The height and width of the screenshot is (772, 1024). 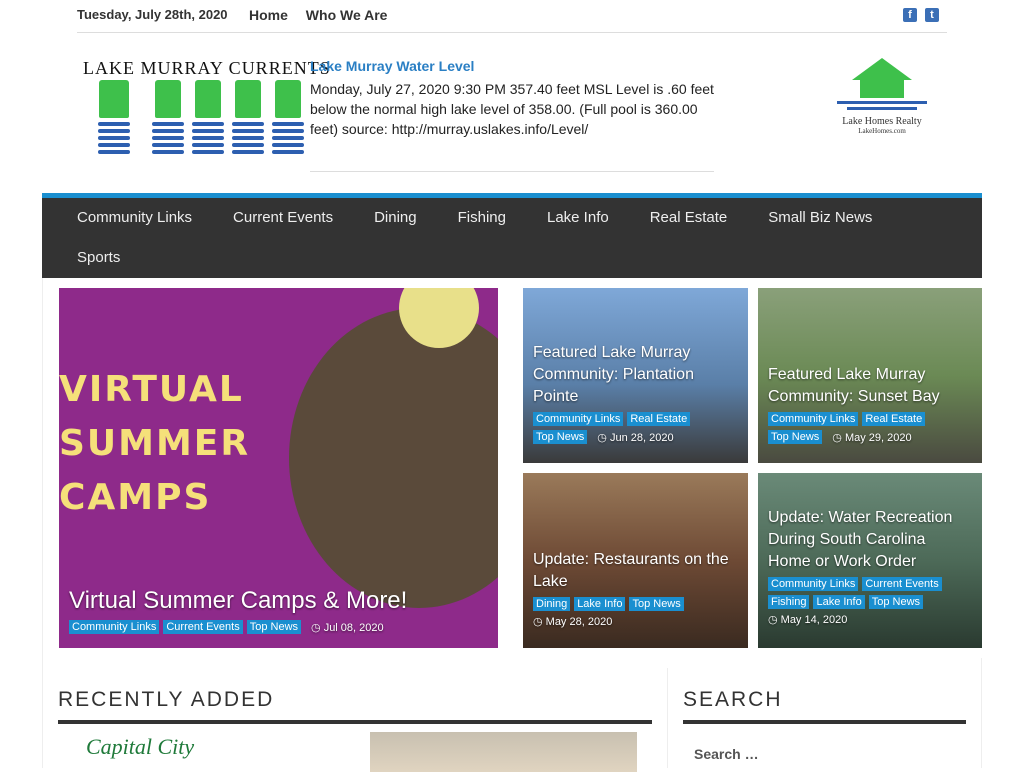 What do you see at coordinates (573, 621) in the screenshot?
I see `post-date: May 28, 2020` at bounding box center [573, 621].